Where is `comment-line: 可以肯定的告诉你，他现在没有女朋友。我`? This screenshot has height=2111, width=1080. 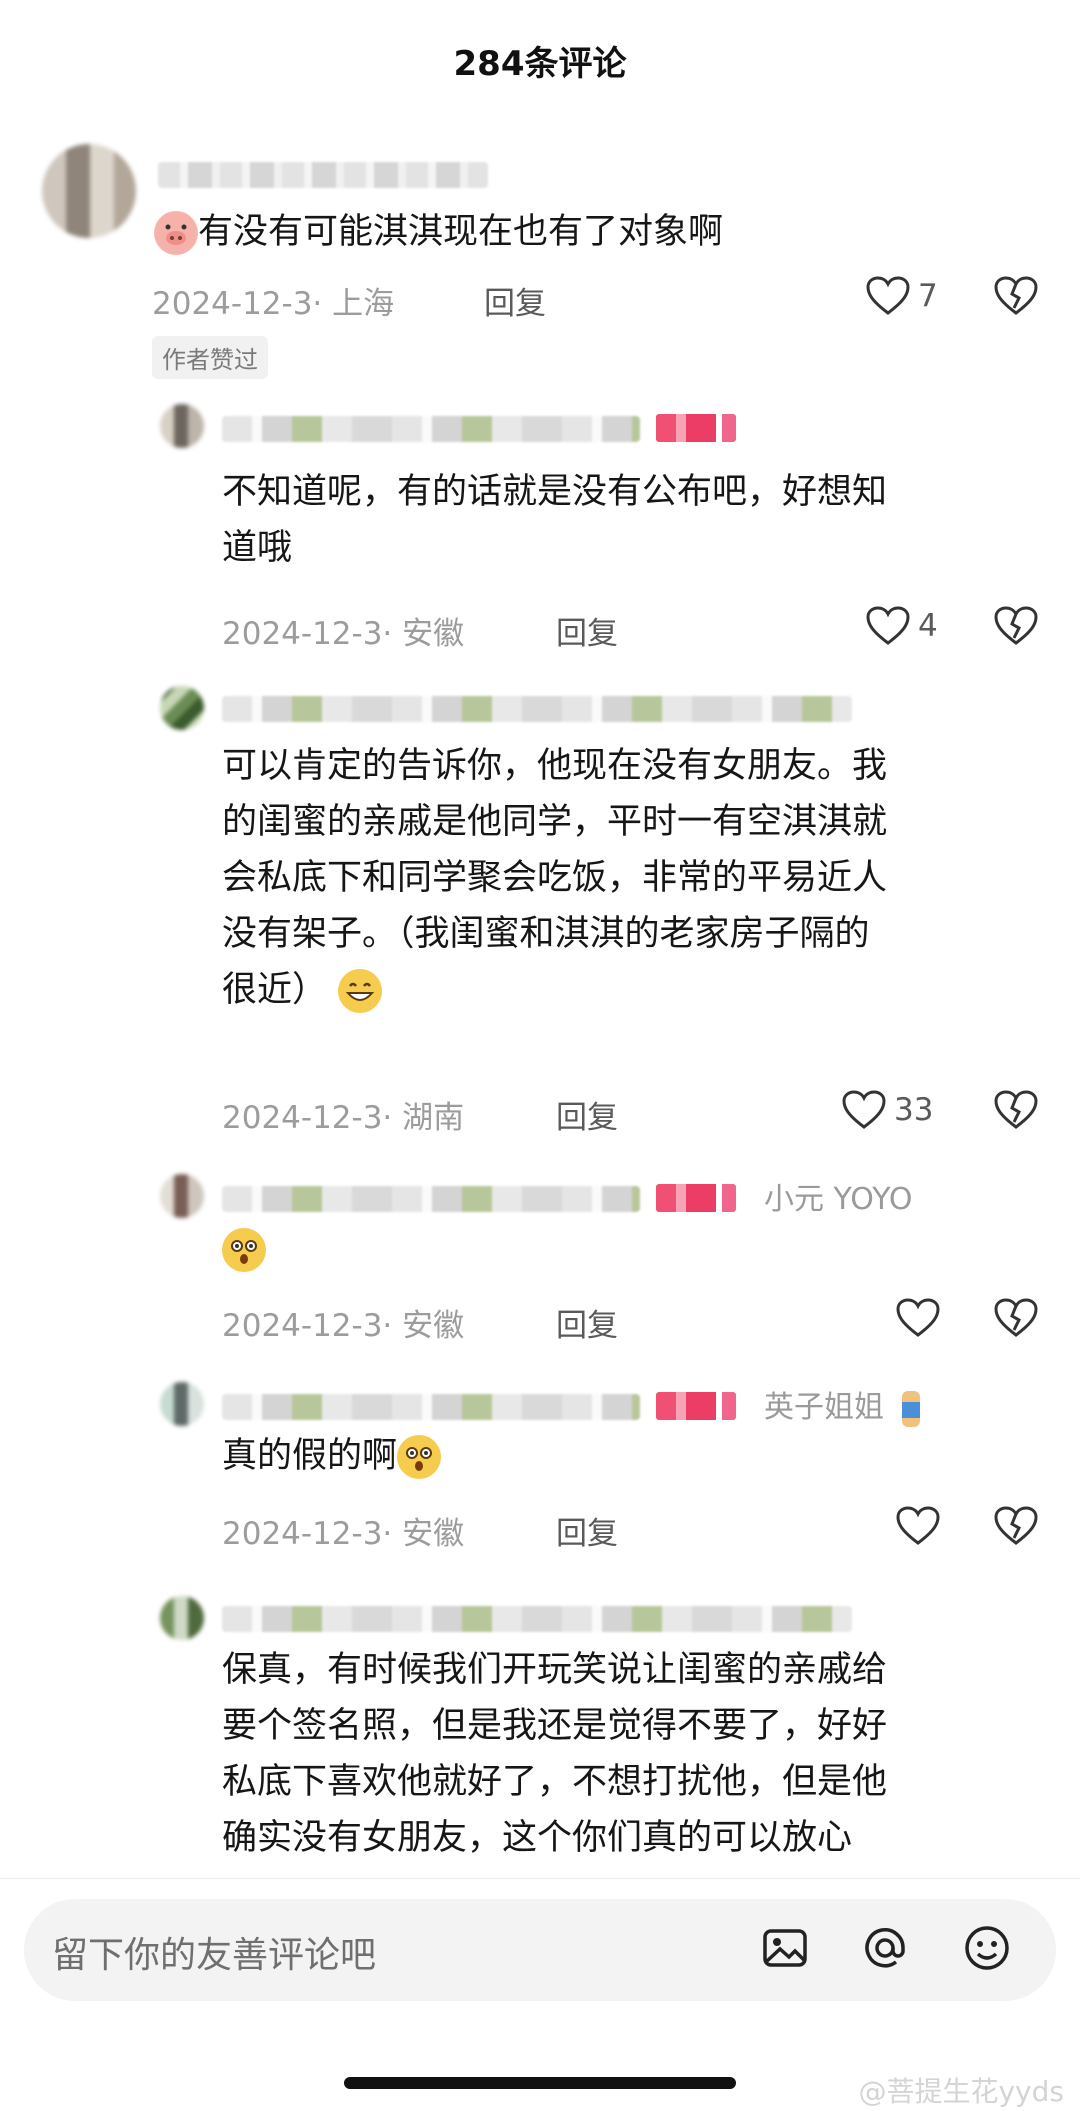 comment-line: 可以肯定的告诉你，他现在没有女朋友。我 is located at coordinates (555, 766).